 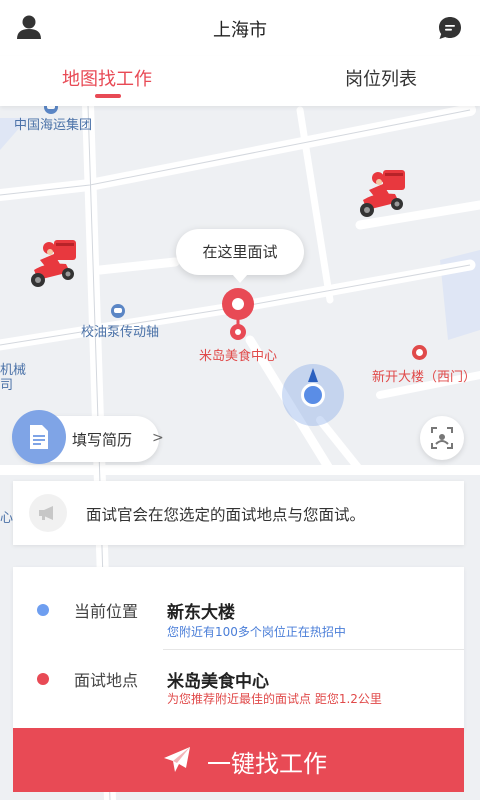 What do you see at coordinates (158, 438) in the screenshot?
I see `chevron-right-icon: >` at bounding box center [158, 438].